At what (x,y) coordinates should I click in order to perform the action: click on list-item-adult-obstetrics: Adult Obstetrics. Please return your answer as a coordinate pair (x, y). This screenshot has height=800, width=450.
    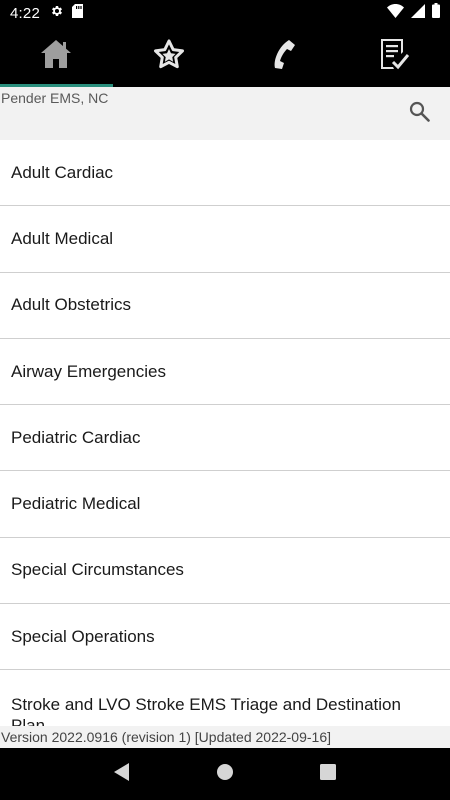
    Looking at the image, I should click on (225, 306).